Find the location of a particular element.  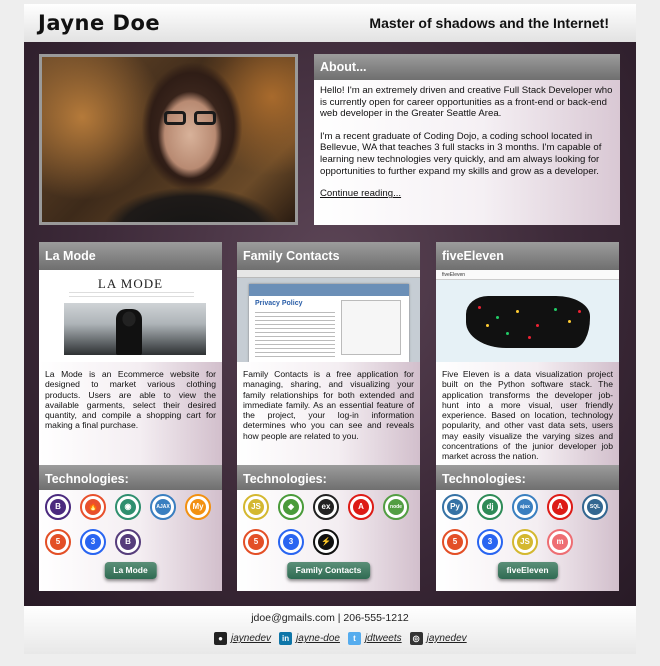

screenshot-page: Privacy Policy is located at coordinates (329, 323).